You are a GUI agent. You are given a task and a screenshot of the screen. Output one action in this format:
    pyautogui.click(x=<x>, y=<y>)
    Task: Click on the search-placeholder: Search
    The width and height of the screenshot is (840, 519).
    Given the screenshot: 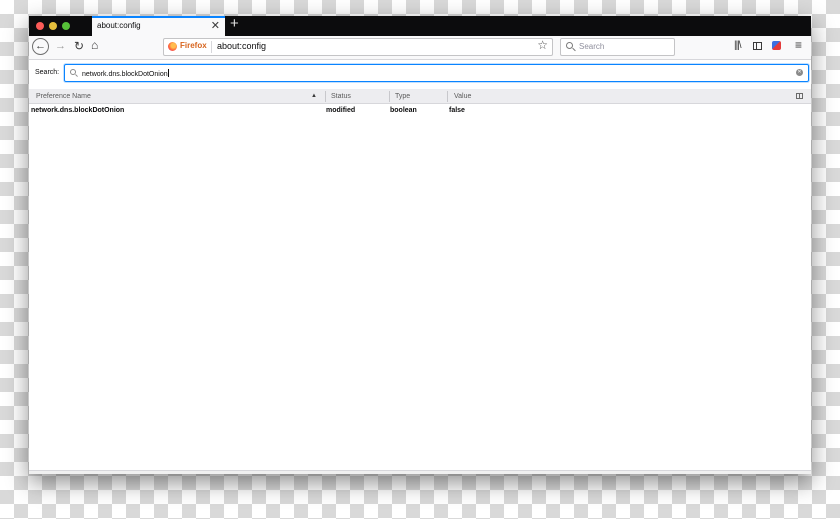 What is the action you would take?
    pyautogui.click(x=592, y=46)
    